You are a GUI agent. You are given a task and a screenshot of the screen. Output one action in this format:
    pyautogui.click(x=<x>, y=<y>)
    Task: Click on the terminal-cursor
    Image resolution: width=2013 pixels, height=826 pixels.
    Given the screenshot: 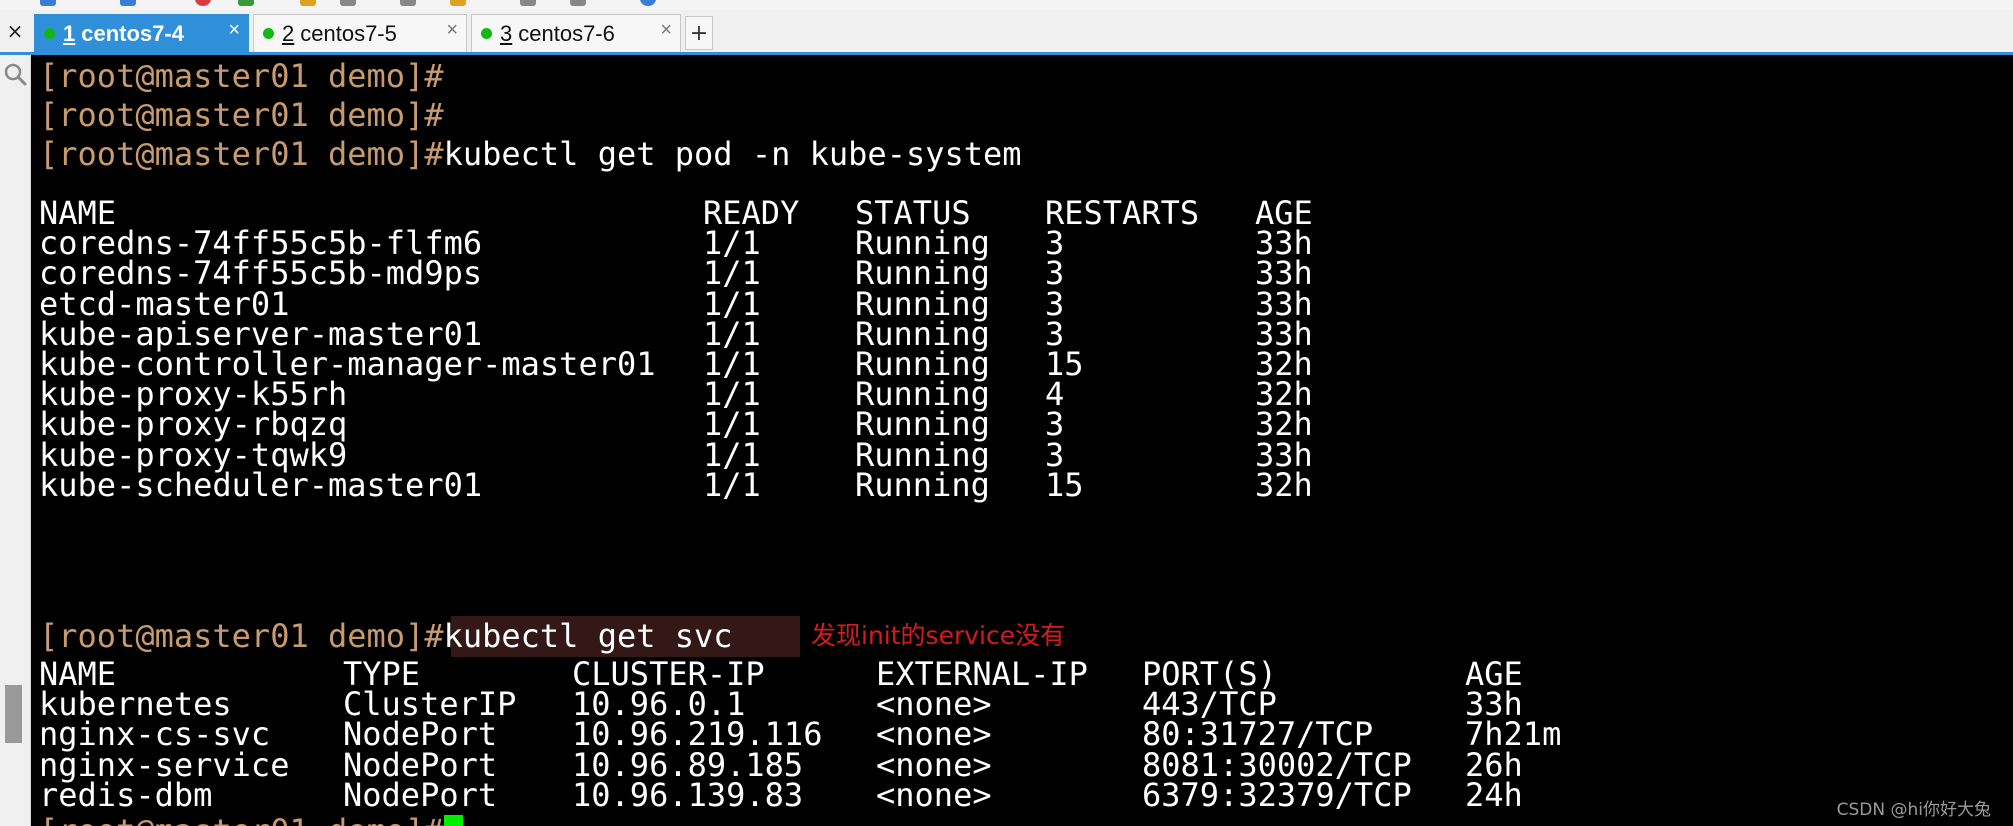 What is the action you would take?
    pyautogui.click(x=453, y=820)
    